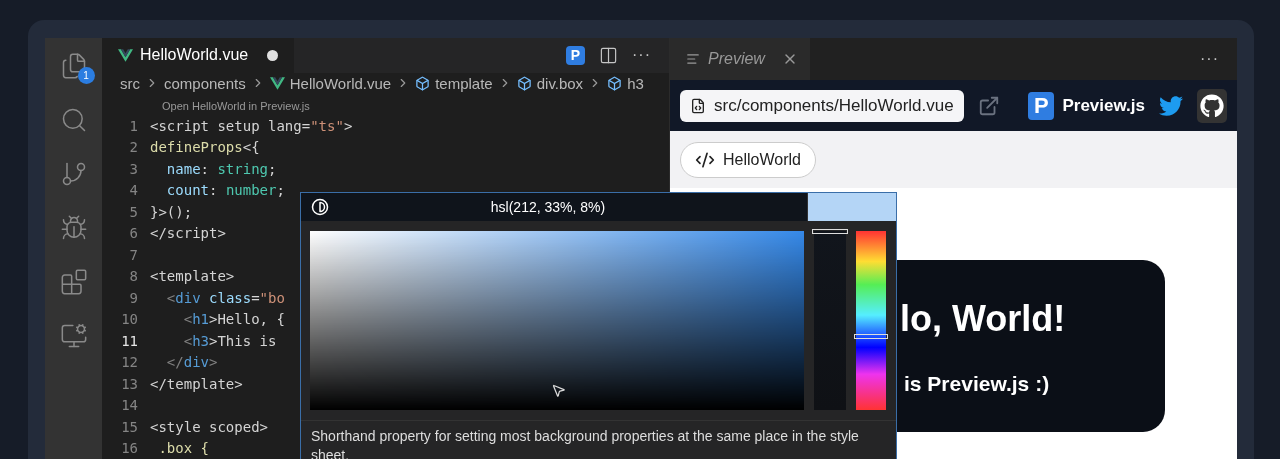 The width and height of the screenshot is (1280, 459). What do you see at coordinates (320, 206) in the screenshot?
I see `contrast-icon` at bounding box center [320, 206].